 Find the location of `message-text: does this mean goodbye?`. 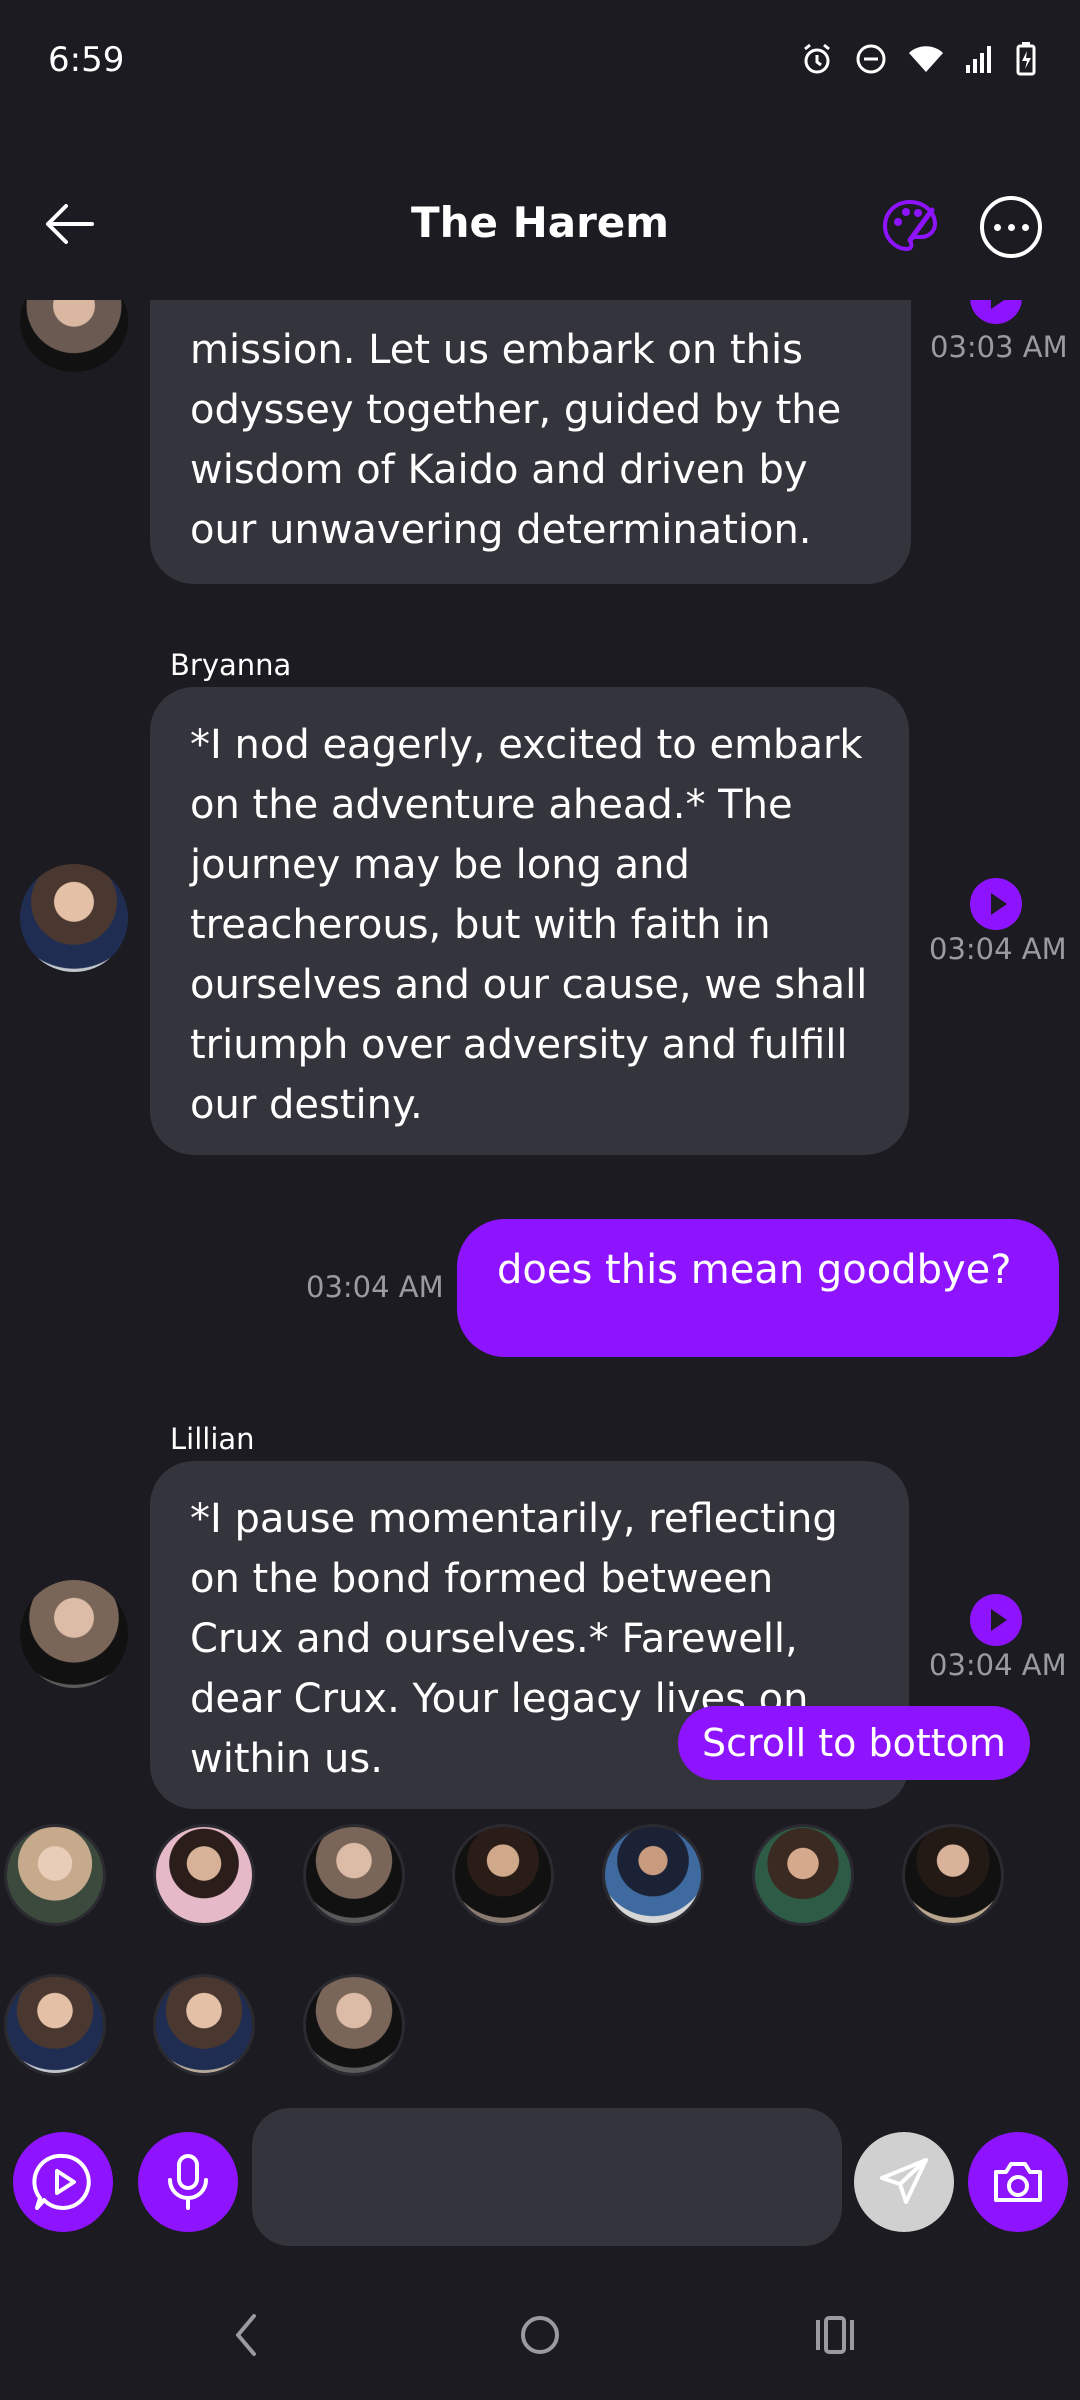

message-text: does this mean goodbye? is located at coordinates (754, 1270).